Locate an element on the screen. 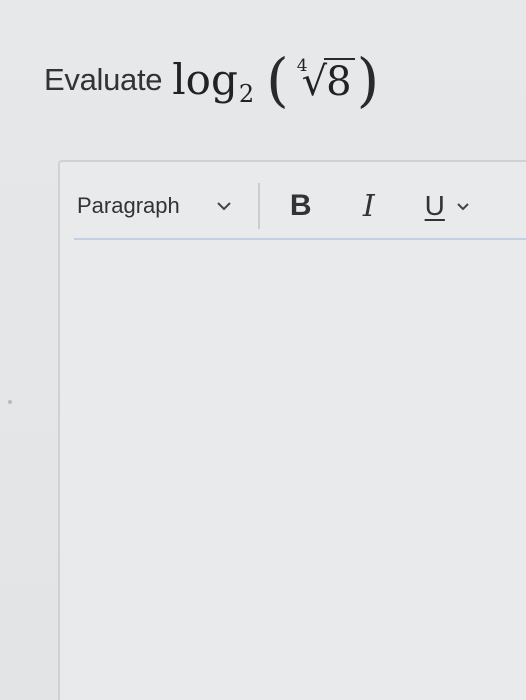 This screenshot has width=526, height=700. paragraph-format-label: Paragraph is located at coordinates (128, 205).